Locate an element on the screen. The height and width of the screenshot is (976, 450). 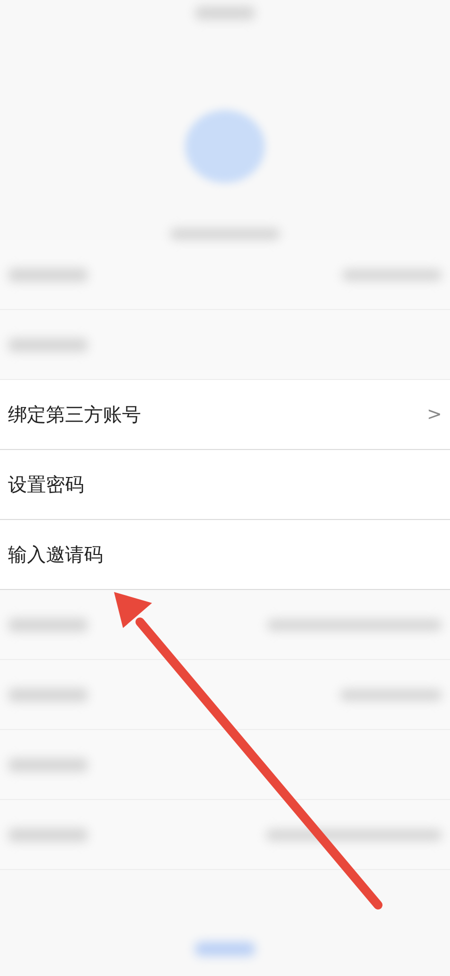
settings-row: 设置密码 is located at coordinates (225, 485).